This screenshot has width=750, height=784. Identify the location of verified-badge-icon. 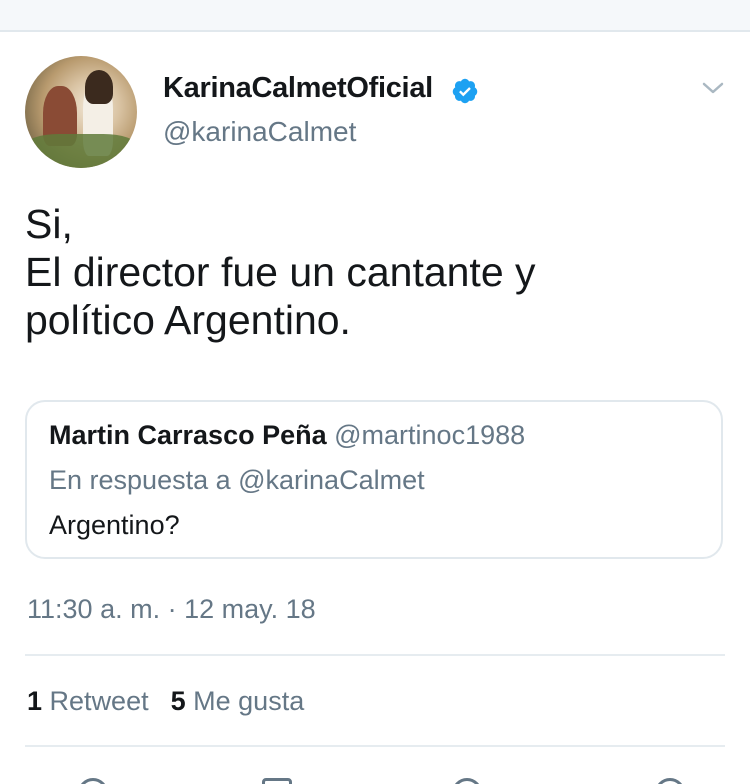
(465, 91).